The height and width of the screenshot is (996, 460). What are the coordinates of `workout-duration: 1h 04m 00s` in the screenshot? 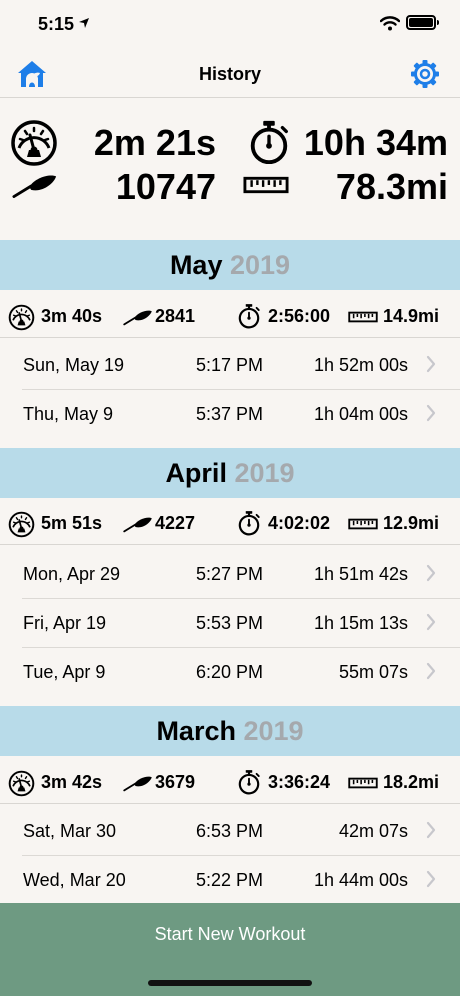 It's located at (360, 414).